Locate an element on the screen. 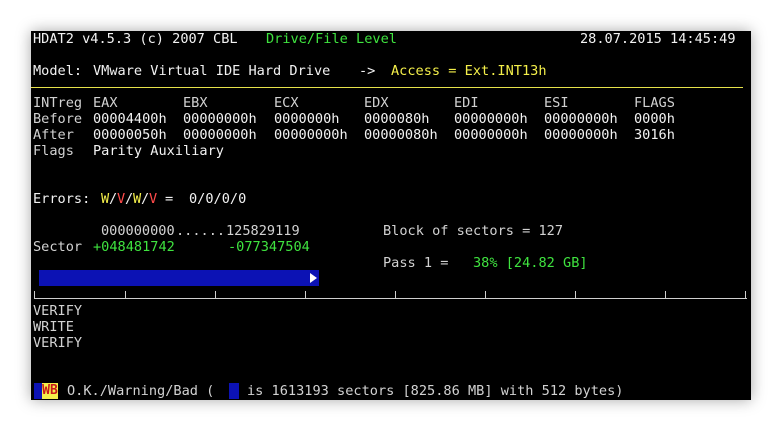  log-line: WRITE is located at coordinates (53, 327).